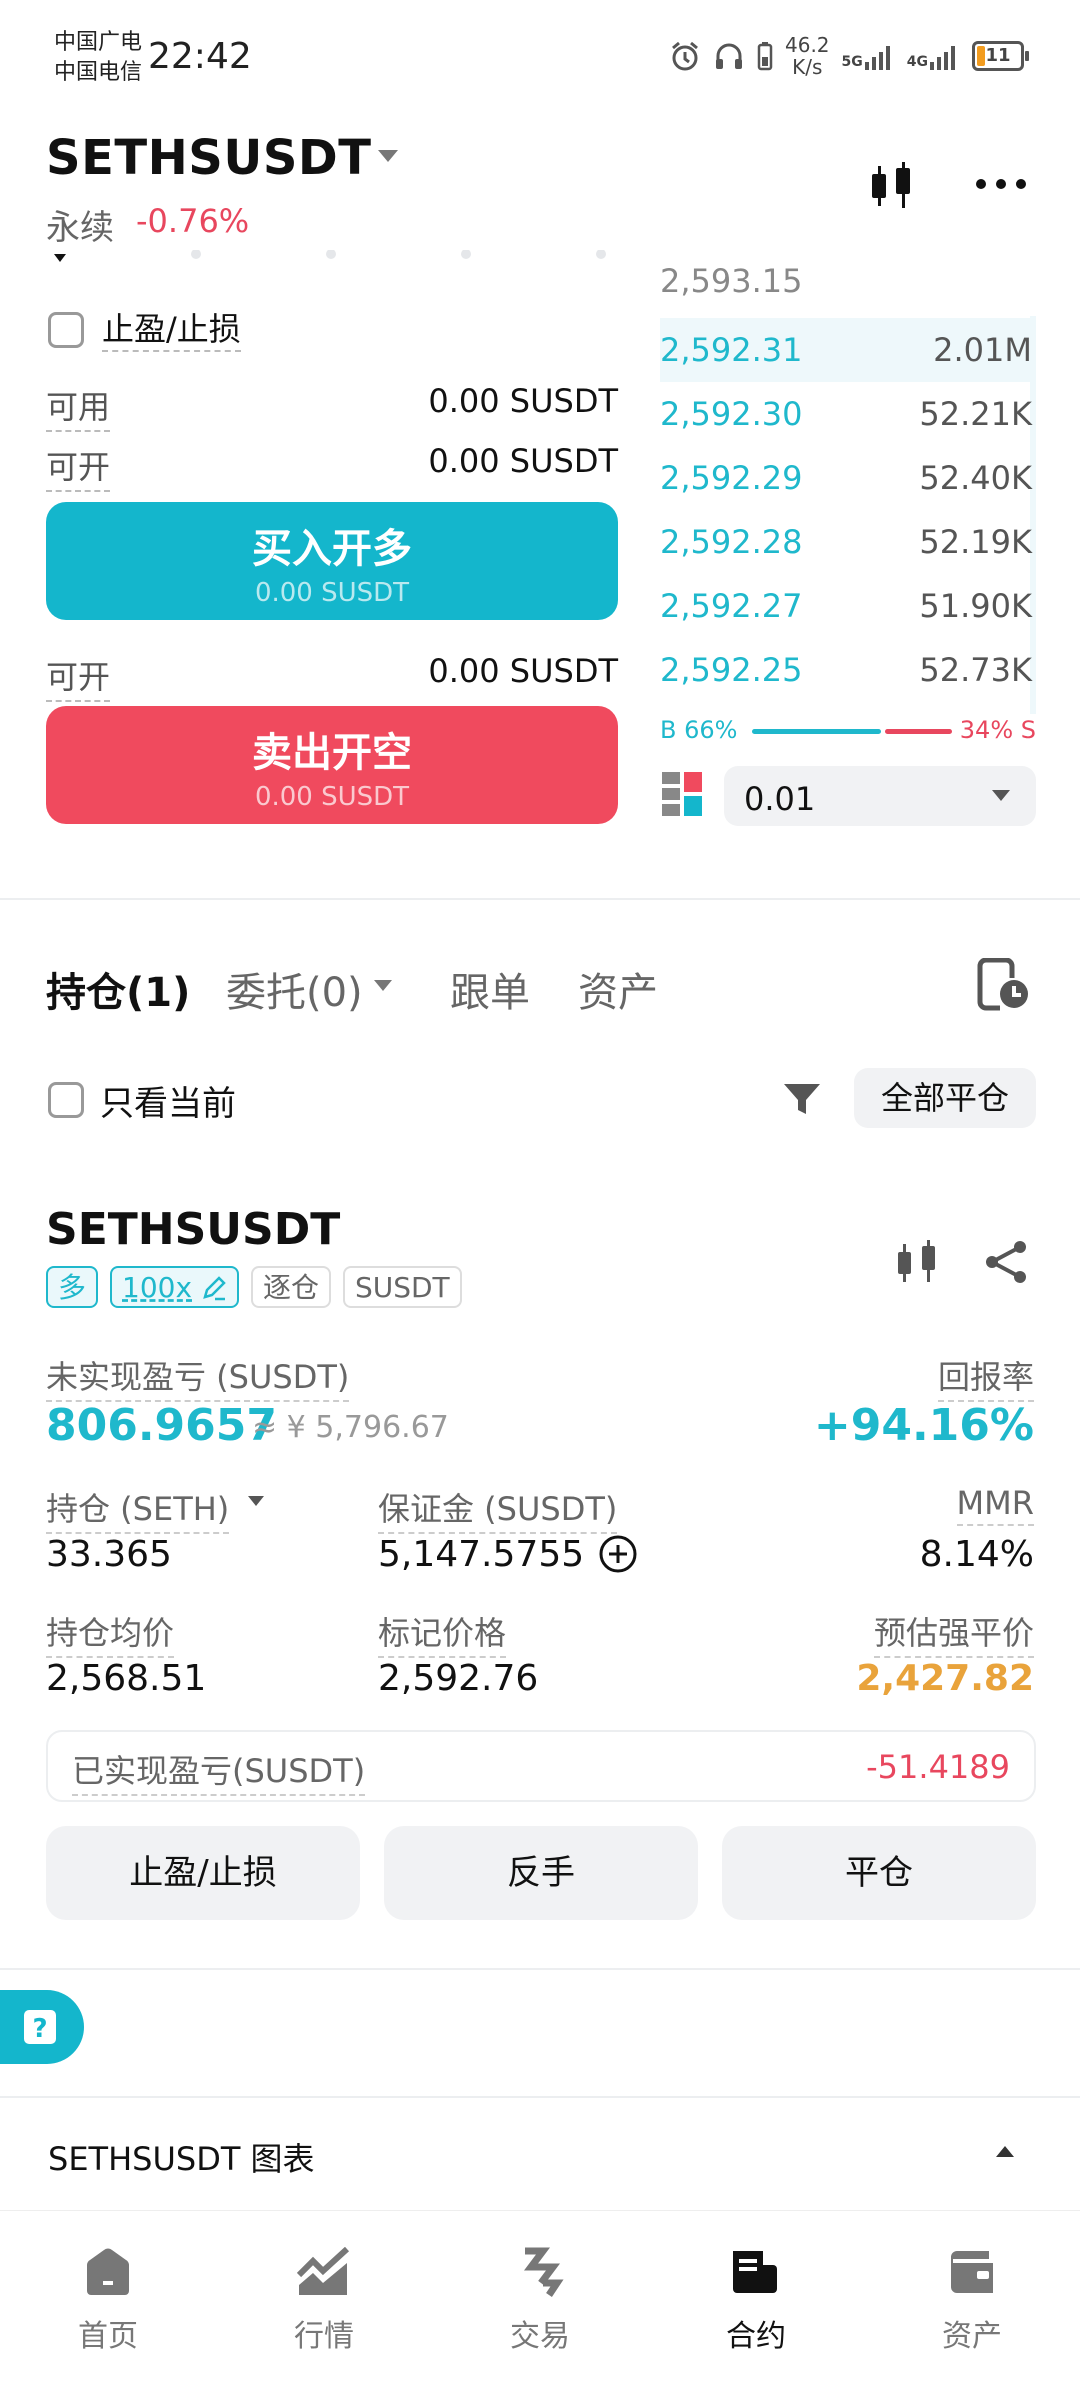 The width and height of the screenshot is (1080, 2388). I want to click on amount-slider, so click(331, 257).